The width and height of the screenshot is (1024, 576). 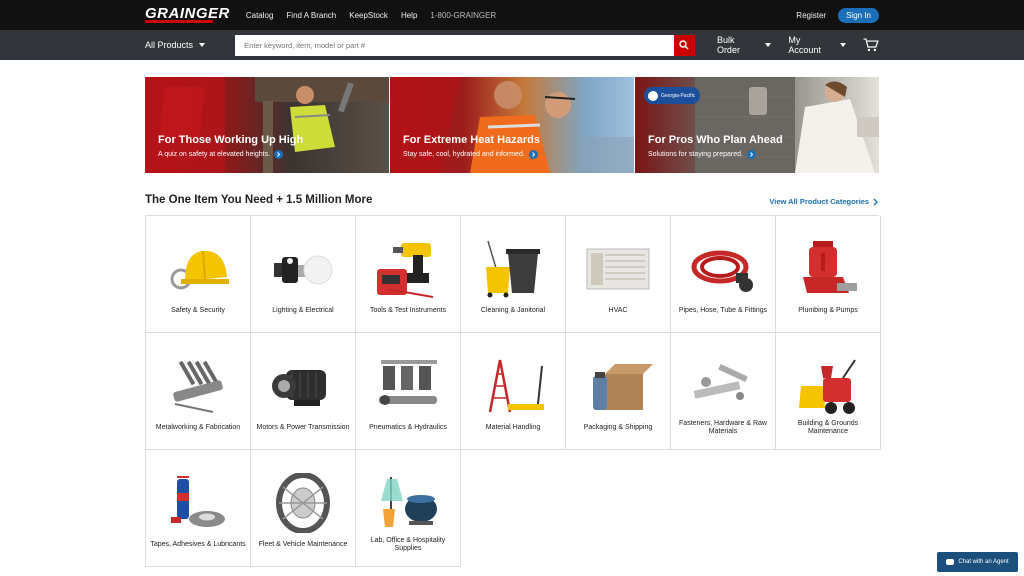 What do you see at coordinates (260, 15) in the screenshot?
I see `catalog-link: Catalog` at bounding box center [260, 15].